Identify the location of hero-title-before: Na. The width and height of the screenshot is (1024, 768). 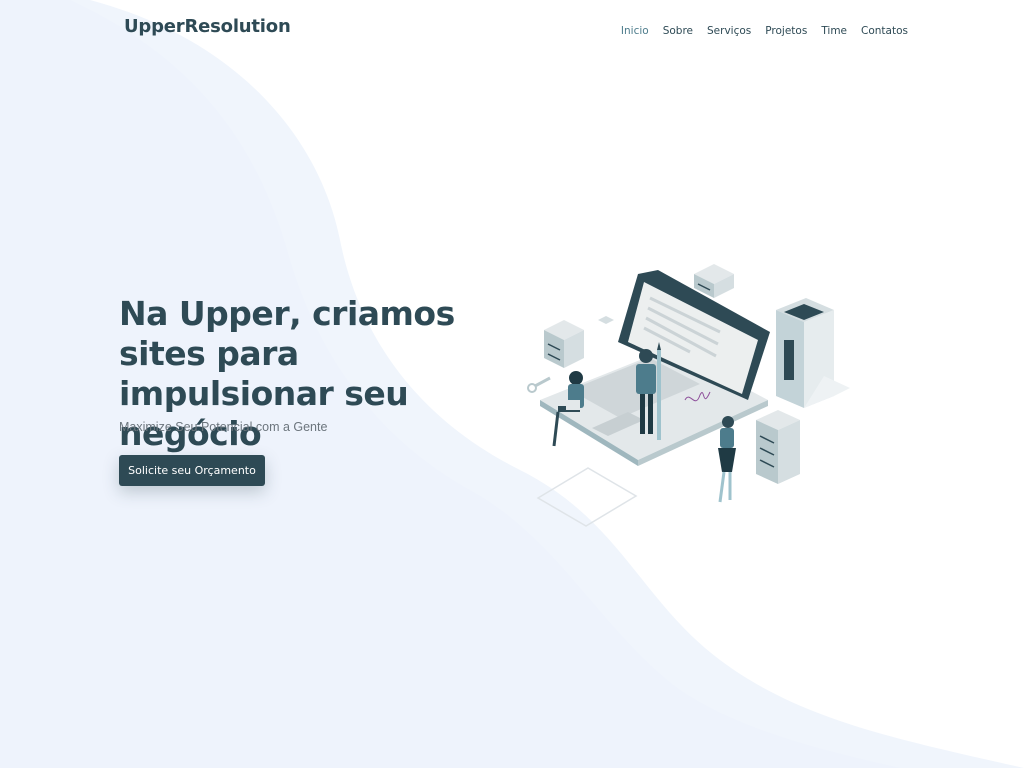
(149, 313).